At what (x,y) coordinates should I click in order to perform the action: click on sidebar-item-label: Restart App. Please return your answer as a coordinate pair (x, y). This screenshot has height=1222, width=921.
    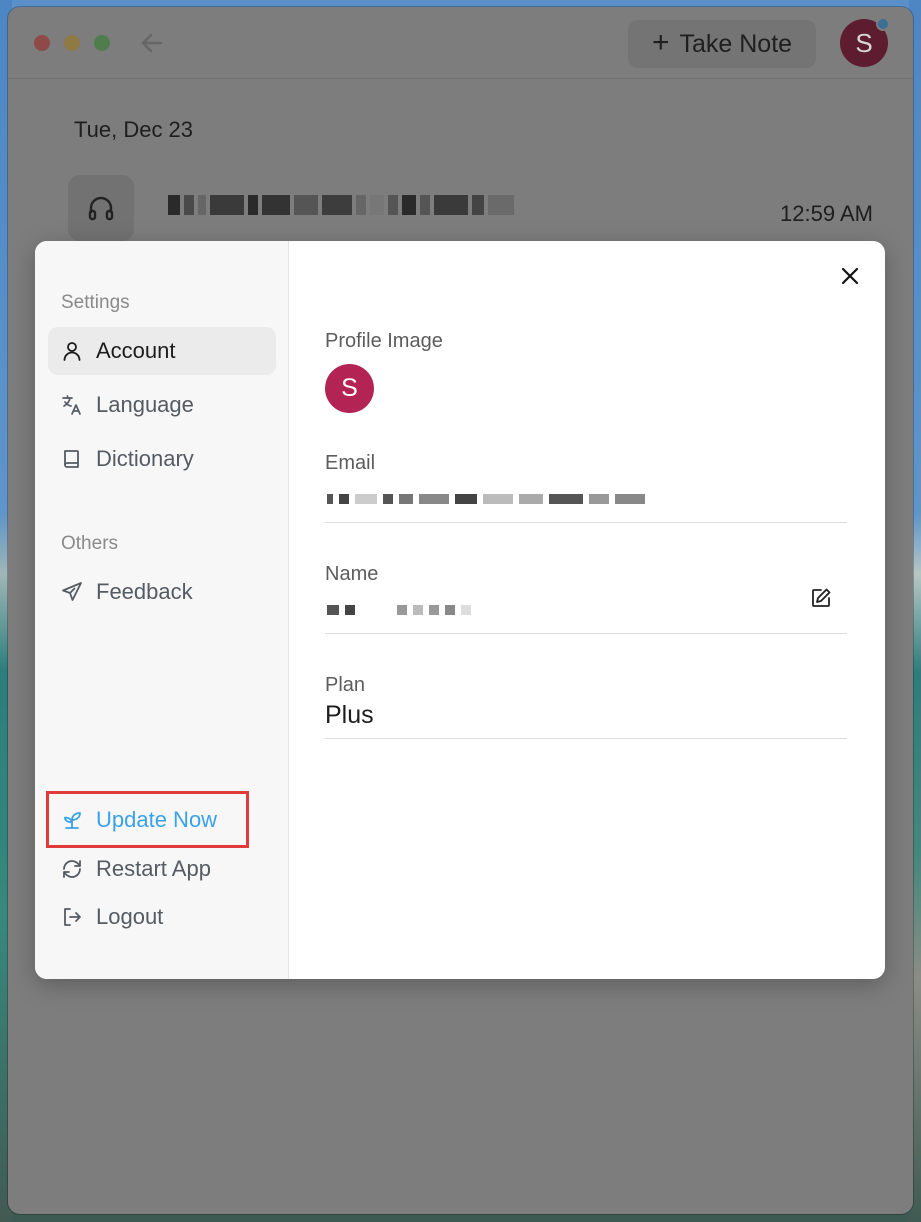
    Looking at the image, I should click on (153, 868).